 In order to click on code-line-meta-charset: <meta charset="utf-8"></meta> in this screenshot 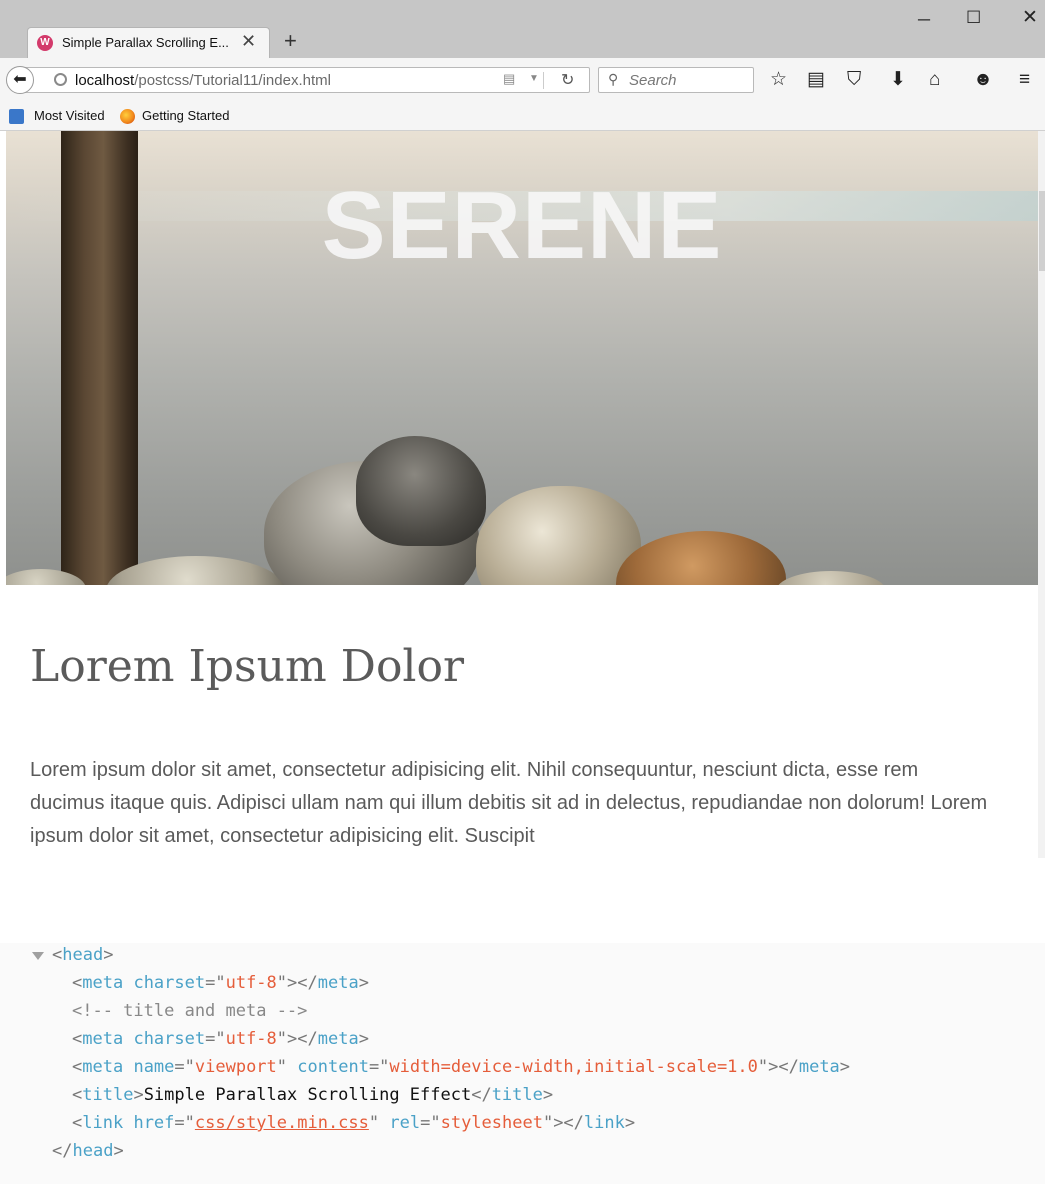, I will do `click(220, 983)`.